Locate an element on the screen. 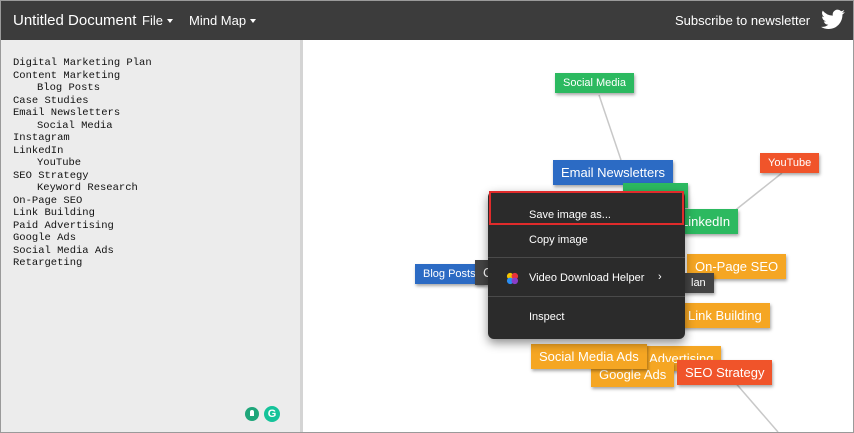 Image resolution: width=854 pixels, height=433 pixels. file-menu: File is located at coordinates (157, 20).